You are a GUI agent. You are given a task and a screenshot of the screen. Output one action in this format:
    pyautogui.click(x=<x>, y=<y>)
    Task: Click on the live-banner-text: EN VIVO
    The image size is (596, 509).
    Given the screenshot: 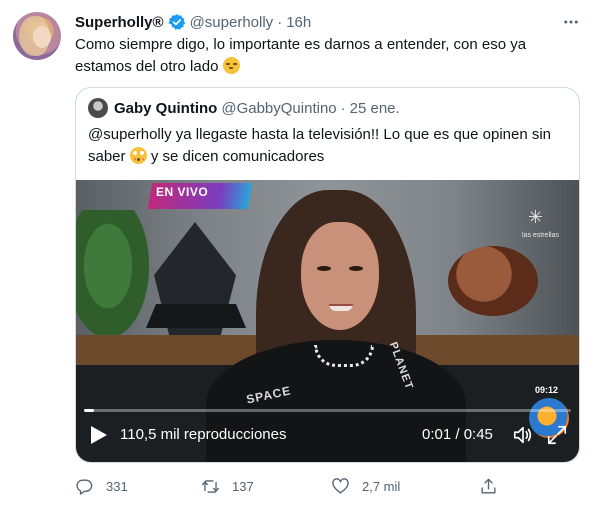 What is the action you would take?
    pyautogui.click(x=182, y=192)
    